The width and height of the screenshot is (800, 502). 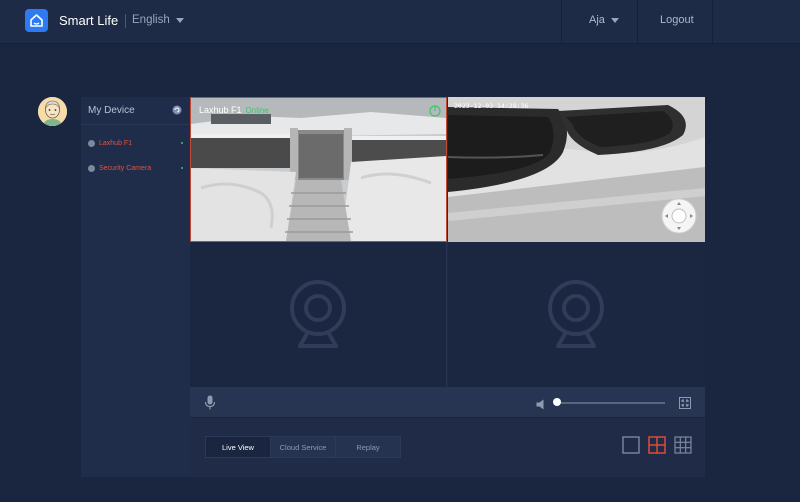 I want to click on refresh-icon, so click(x=177, y=111).